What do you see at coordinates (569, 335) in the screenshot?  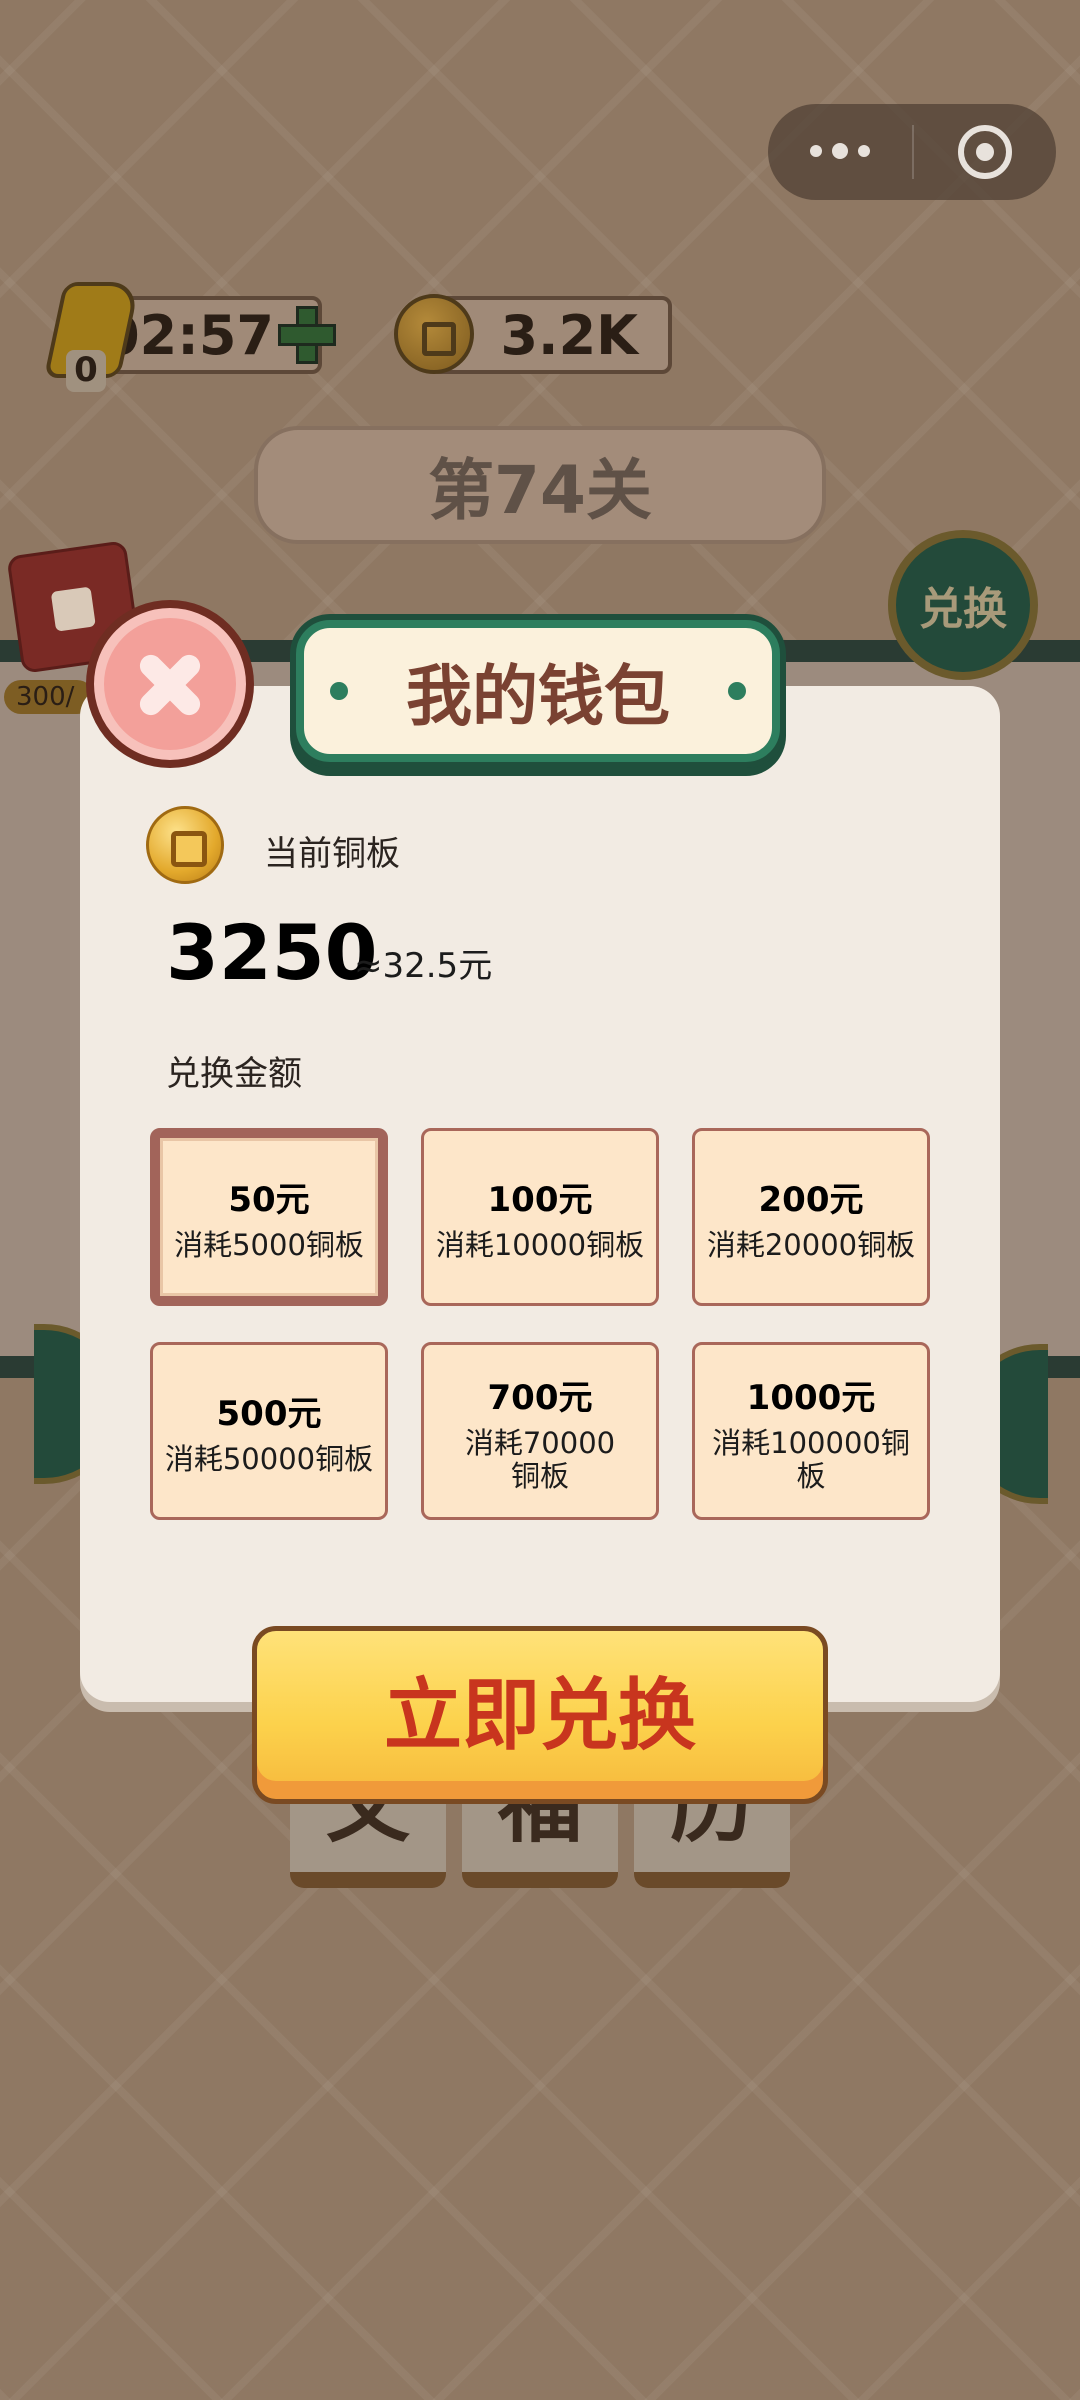 I see `coin-count-text: 3.2K` at bounding box center [569, 335].